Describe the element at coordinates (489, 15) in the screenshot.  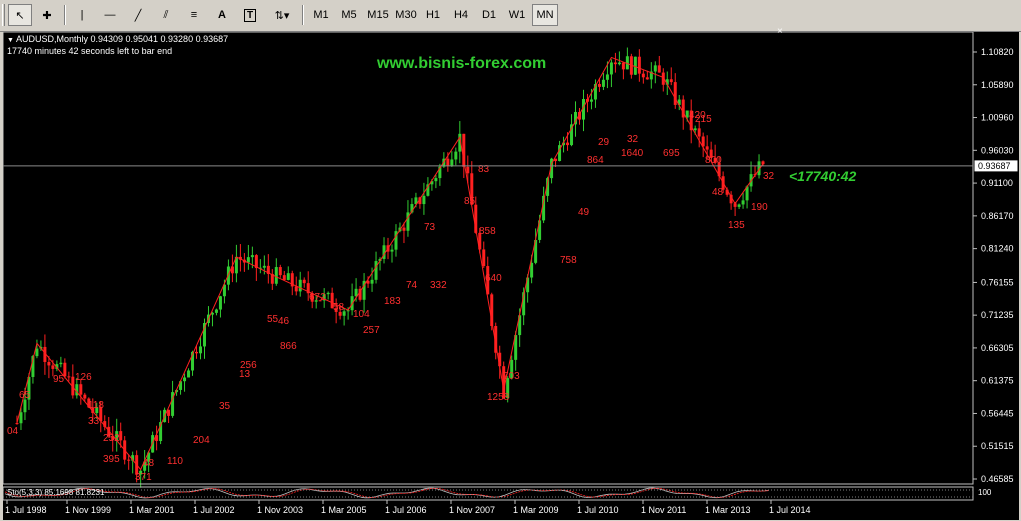
I see `timeframe-d1-button: D1` at that location.